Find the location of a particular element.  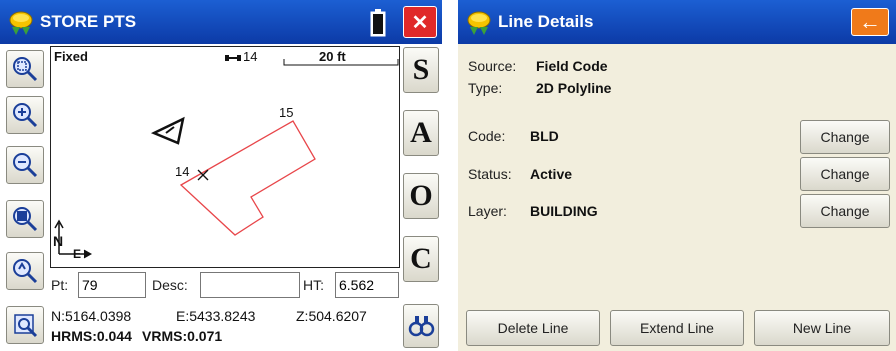

point-label-15: 15 is located at coordinates (286, 112).